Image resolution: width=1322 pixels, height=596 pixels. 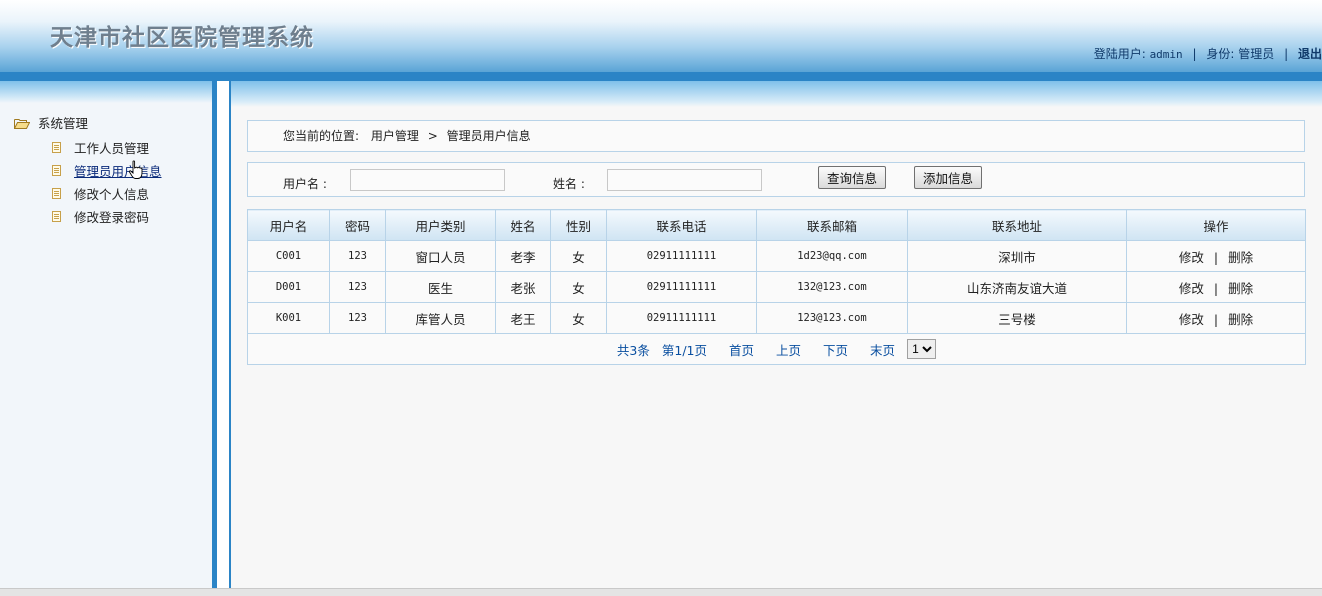 I want to click on col-header-address: 联系地址, so click(x=1017, y=225).